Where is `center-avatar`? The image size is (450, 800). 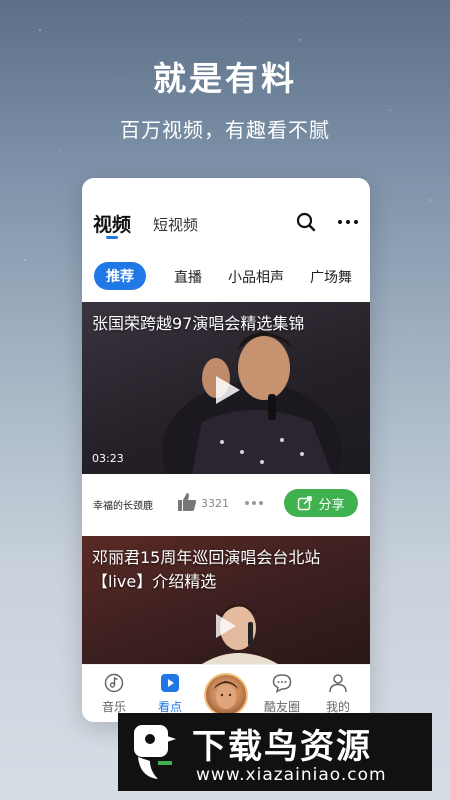
center-avatar is located at coordinates (226, 695).